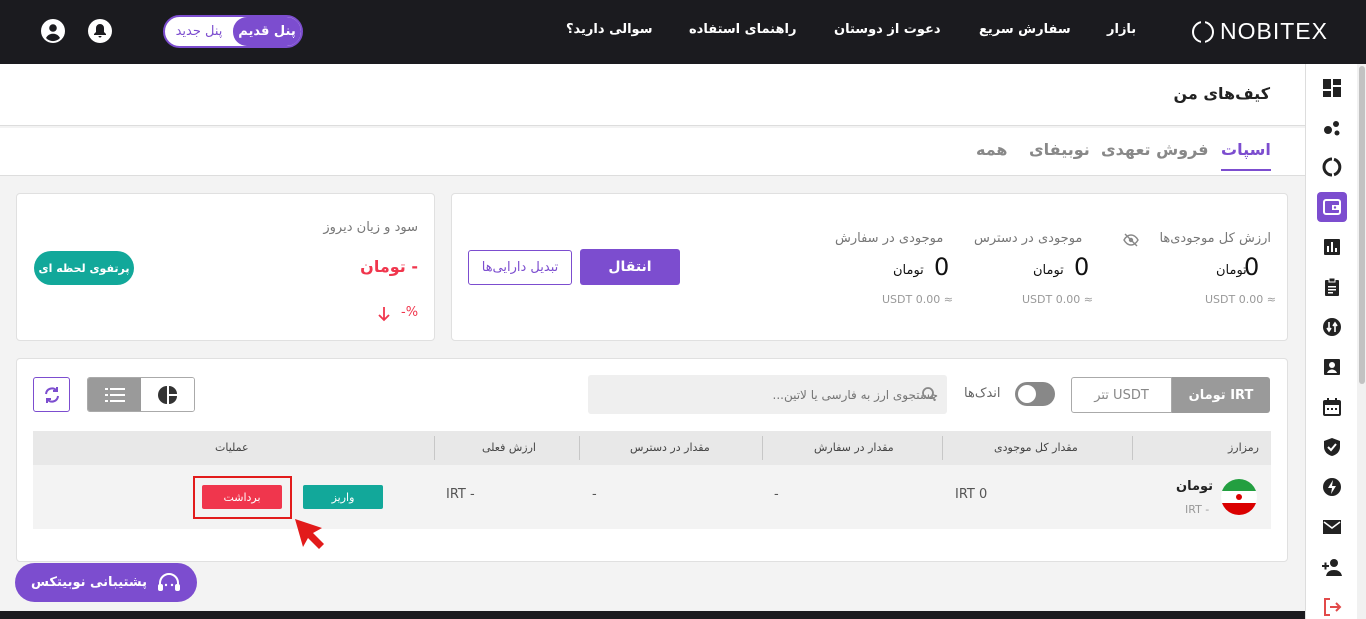 This screenshot has width=1366, height=619. I want to click on convert-assets-button: تبدیل دارایی‌ها, so click(520, 267).